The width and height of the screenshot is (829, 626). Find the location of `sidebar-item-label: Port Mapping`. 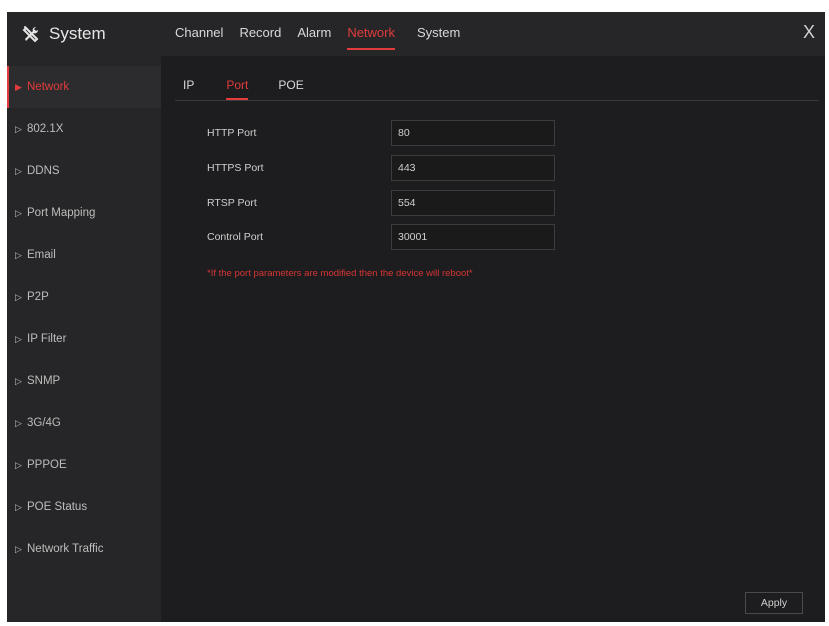

sidebar-item-label: Port Mapping is located at coordinates (61, 213).